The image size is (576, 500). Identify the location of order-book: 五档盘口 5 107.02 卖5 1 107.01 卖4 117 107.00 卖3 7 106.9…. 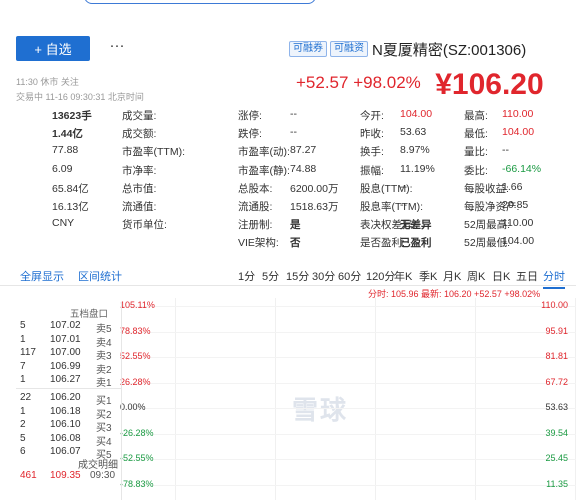
(69, 401).